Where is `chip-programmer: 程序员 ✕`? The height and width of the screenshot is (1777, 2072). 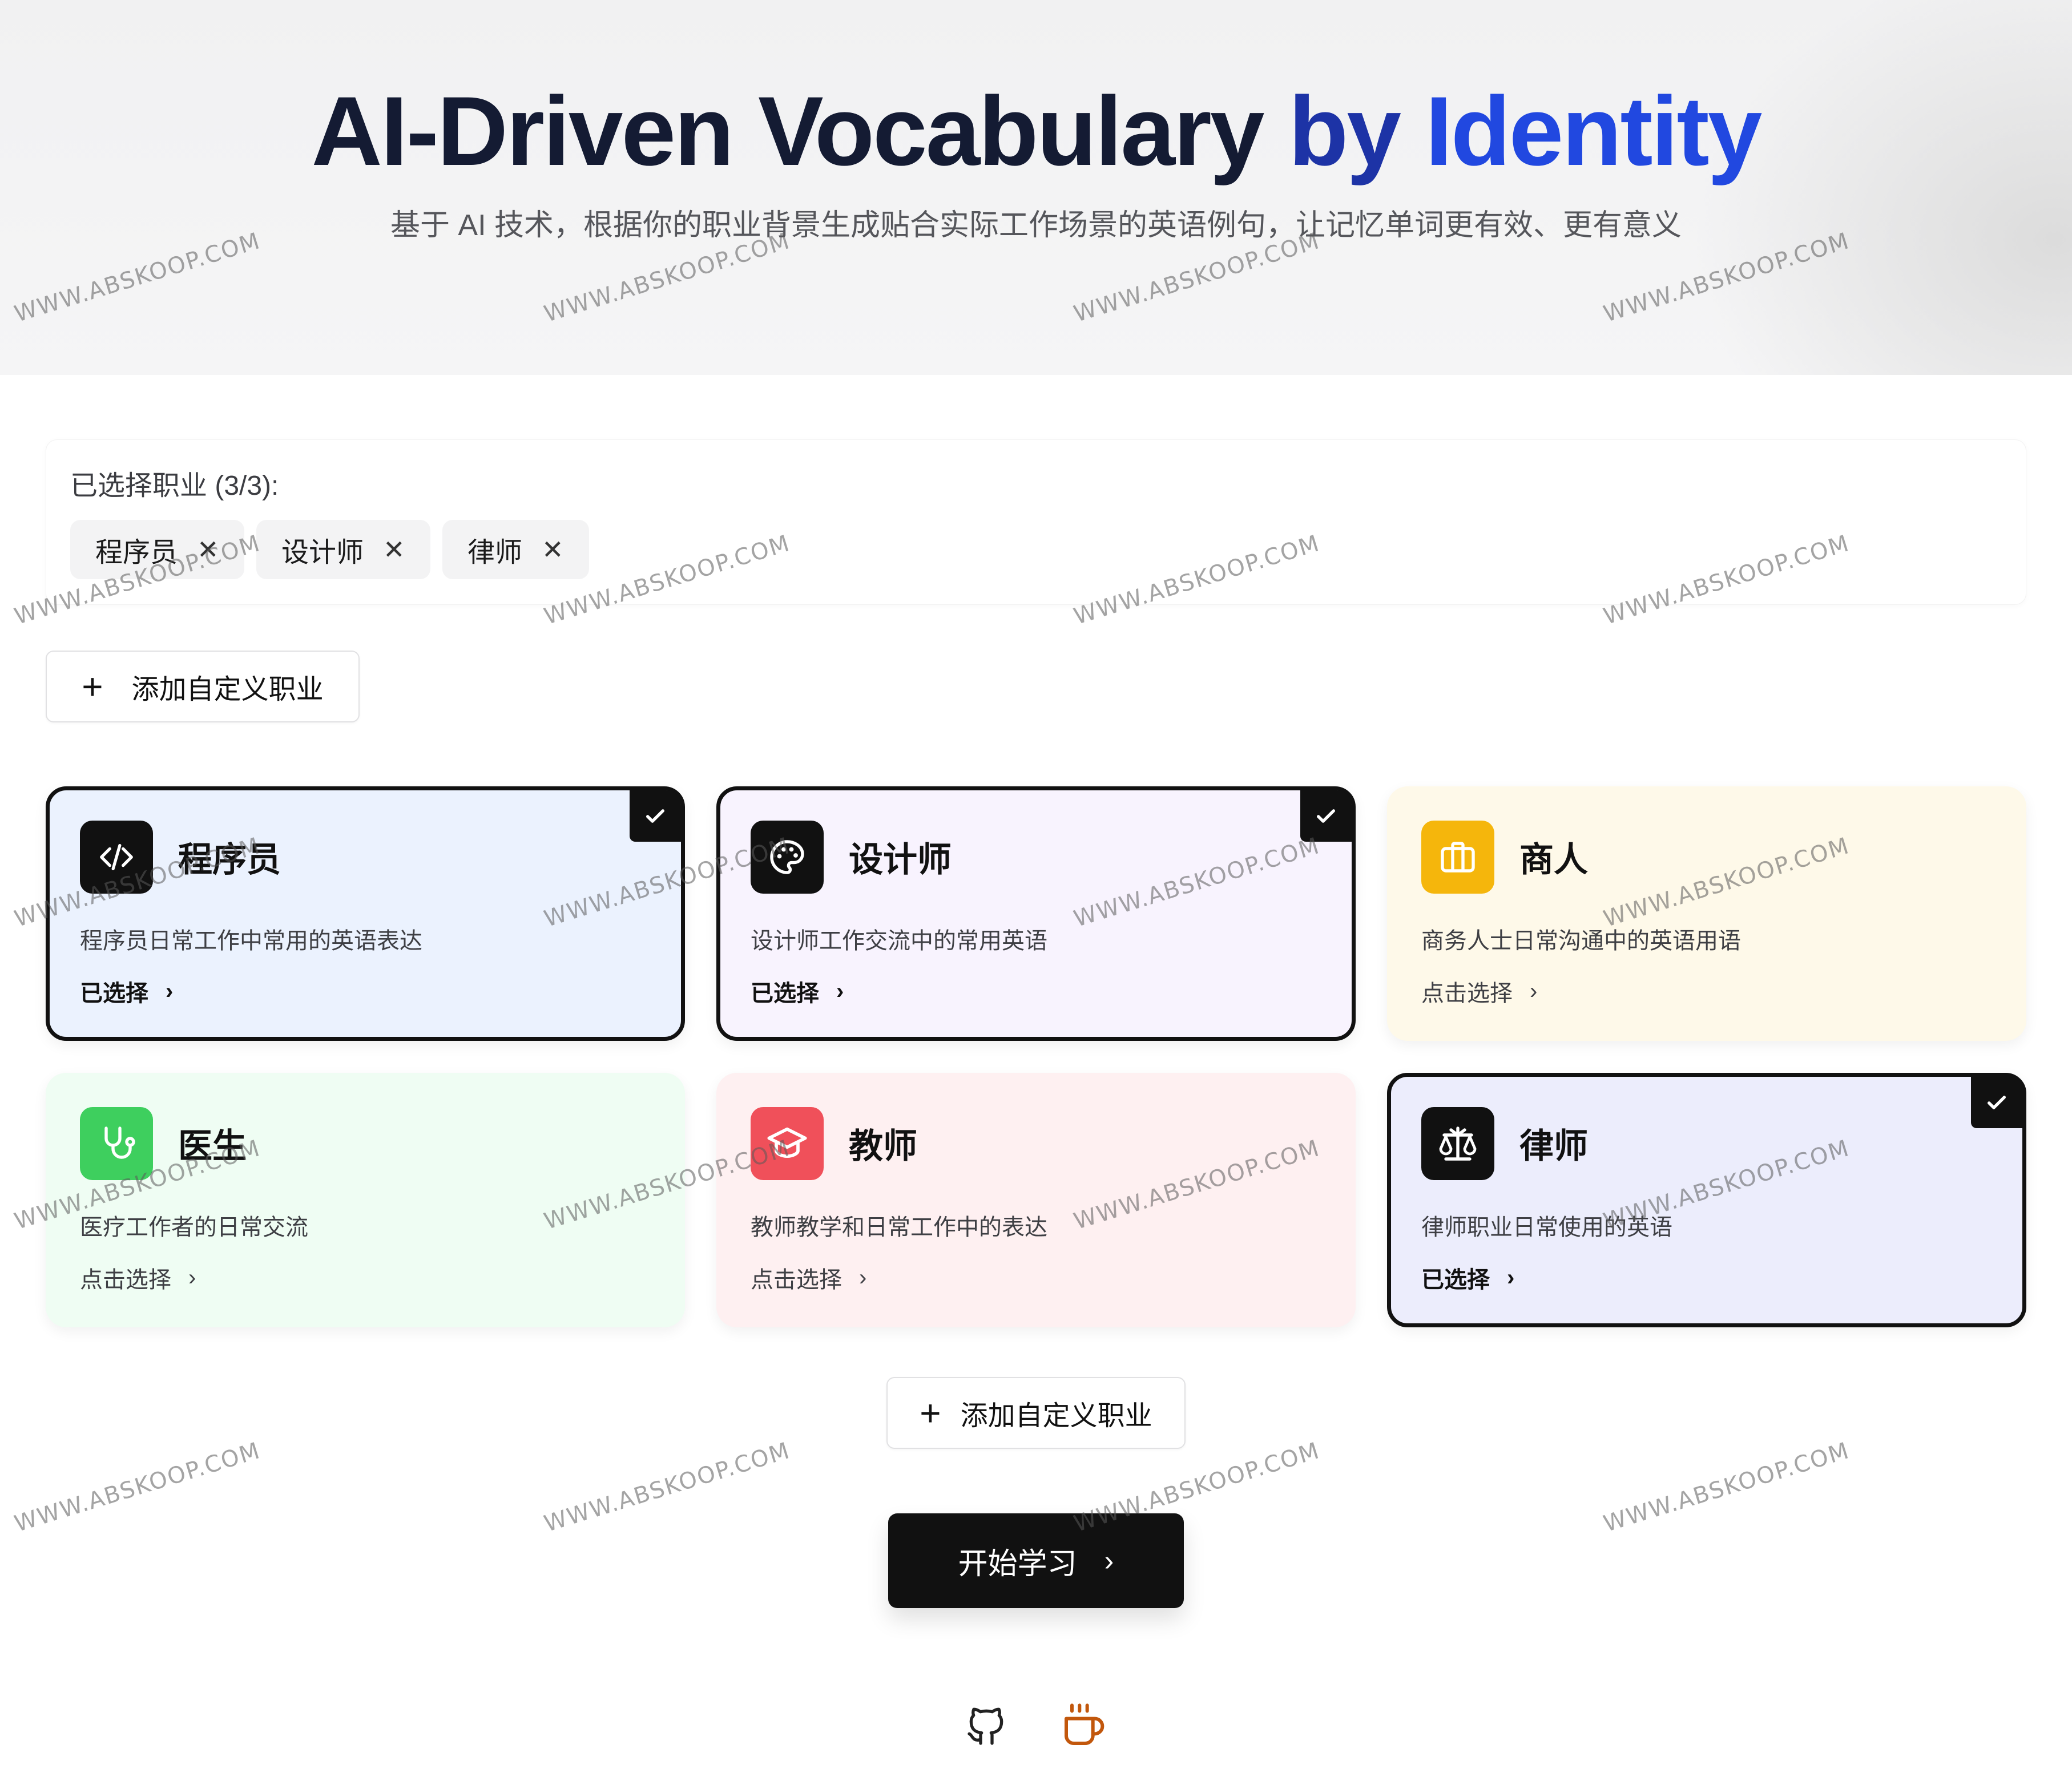 chip-programmer: 程序员 ✕ is located at coordinates (157, 549).